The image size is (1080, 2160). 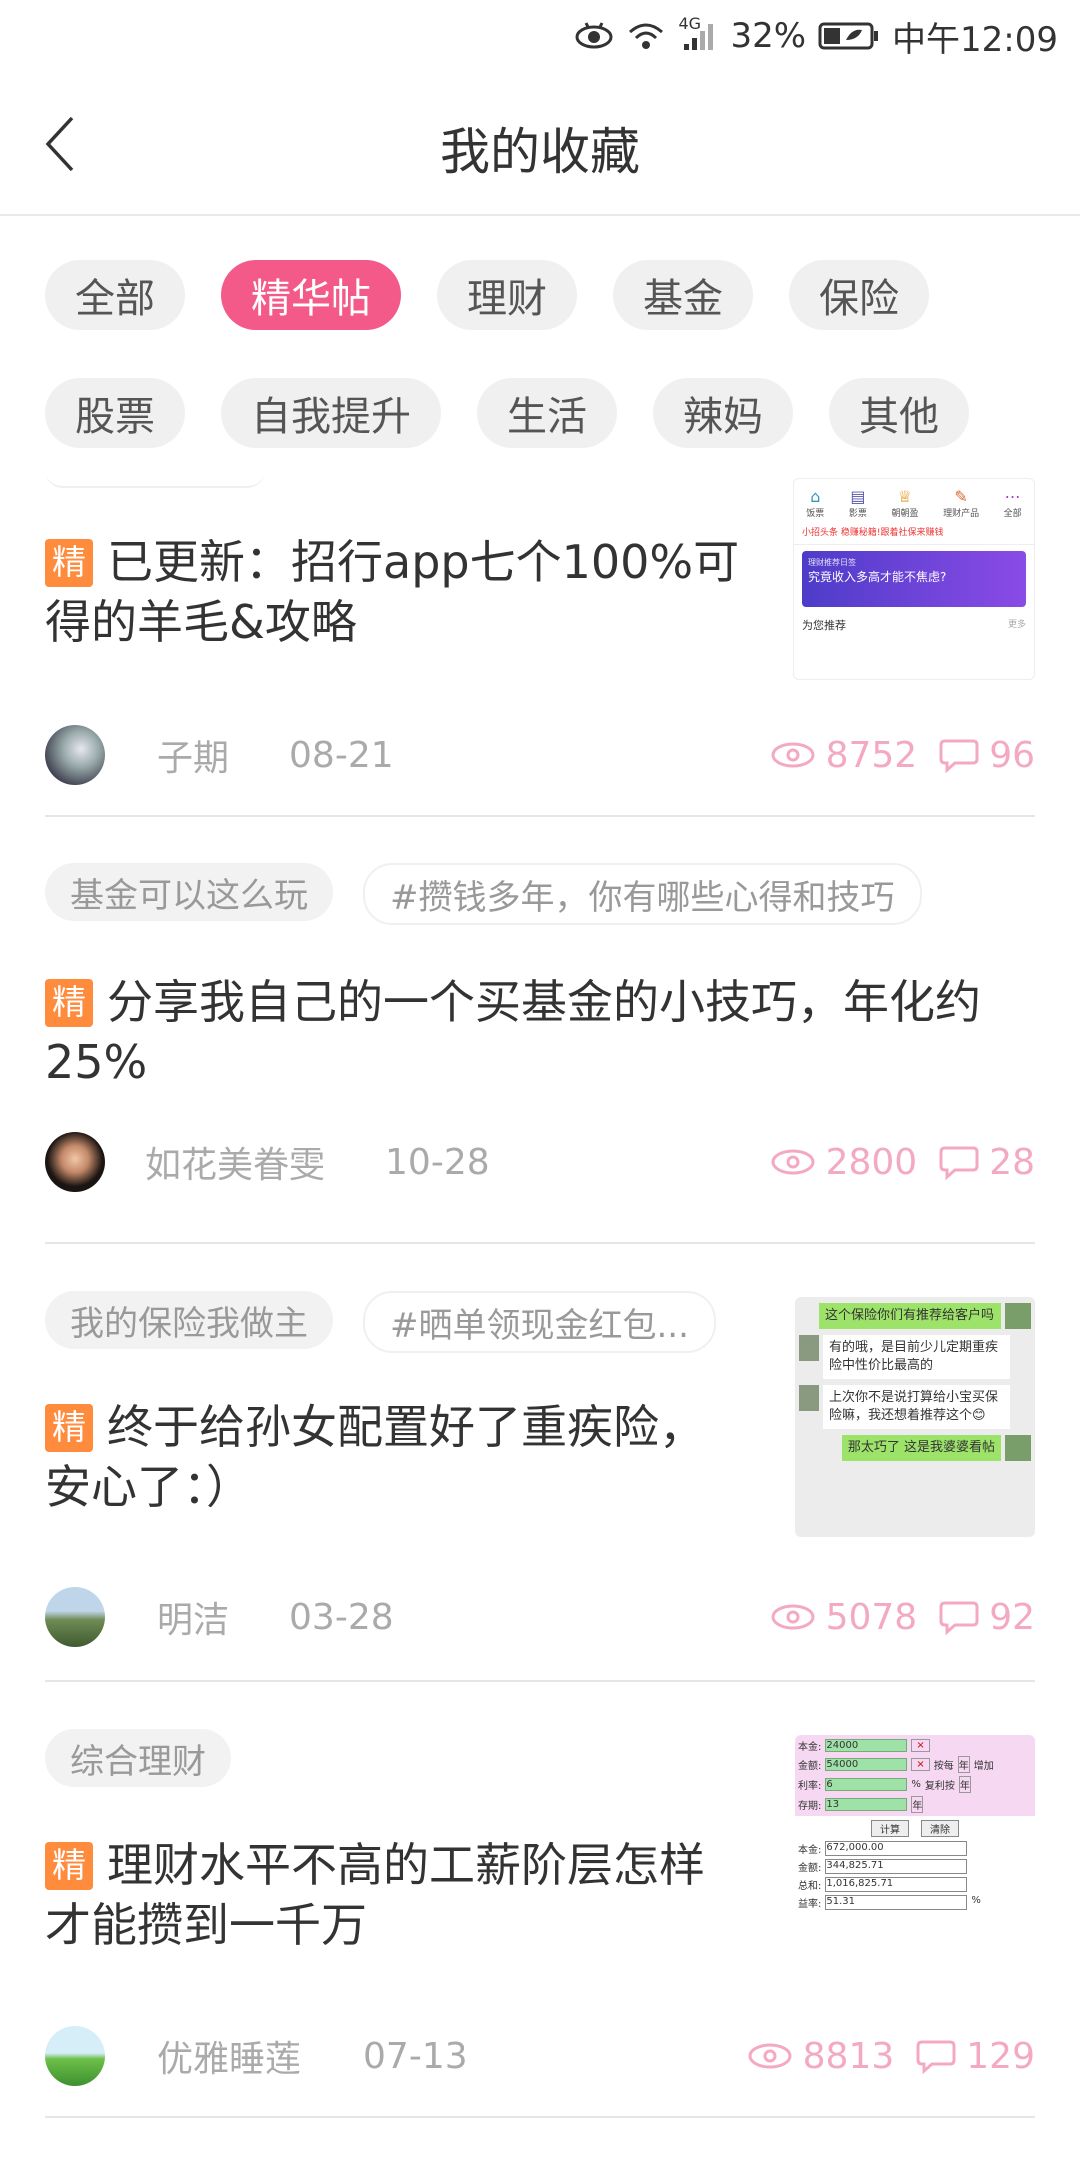 What do you see at coordinates (507, 295) in the screenshot?
I see `tag-finance: 理财` at bounding box center [507, 295].